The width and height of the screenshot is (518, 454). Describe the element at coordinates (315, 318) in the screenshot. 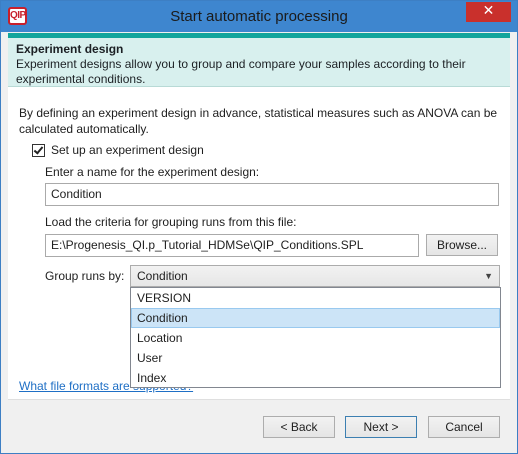

I see `dropdown-option-condition: Condition` at that location.